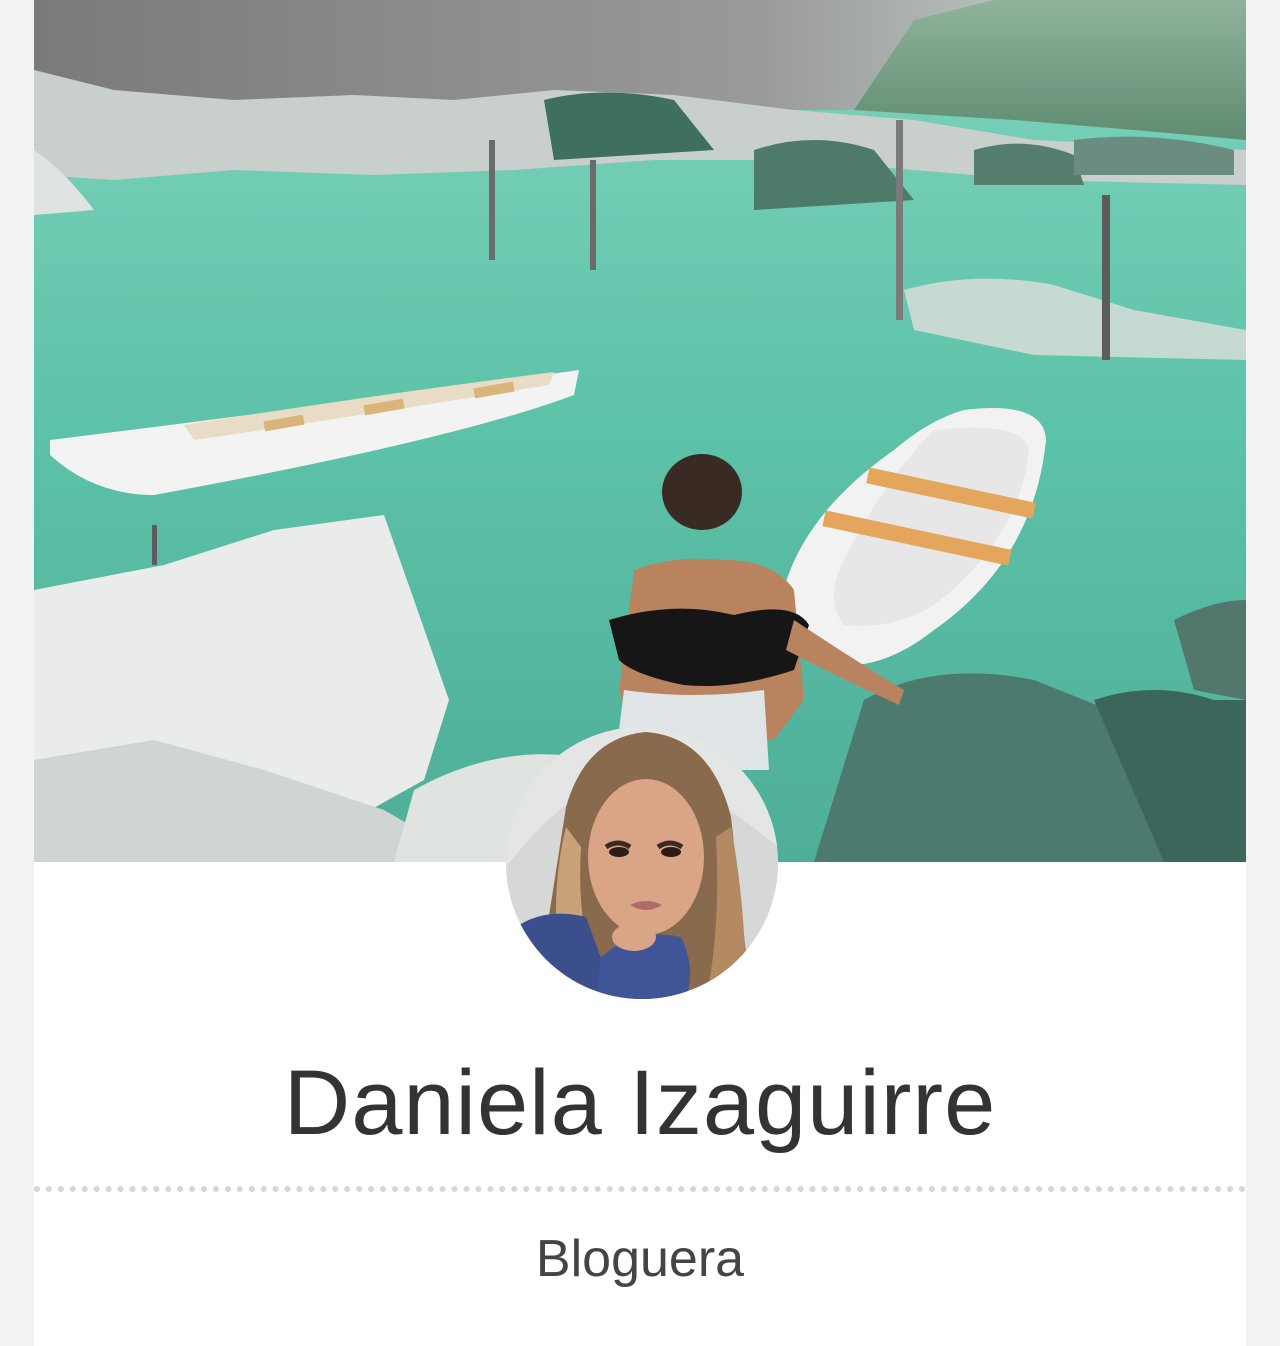 This screenshot has width=1280, height=1346. What do you see at coordinates (640, 1103) in the screenshot?
I see `profile-name: Daniela Izaguirre` at bounding box center [640, 1103].